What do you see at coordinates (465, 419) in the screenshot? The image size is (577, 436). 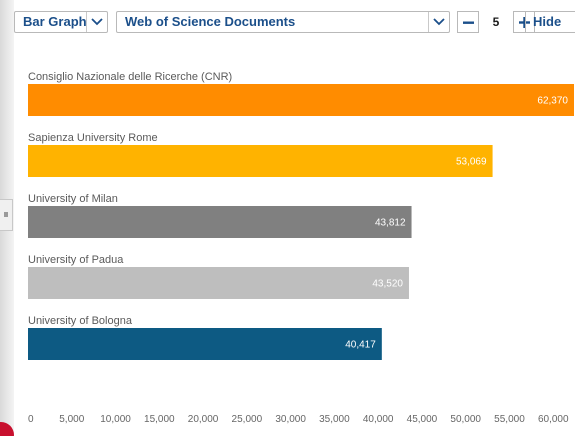 I see `x-tick-label: 50,000` at bounding box center [465, 419].